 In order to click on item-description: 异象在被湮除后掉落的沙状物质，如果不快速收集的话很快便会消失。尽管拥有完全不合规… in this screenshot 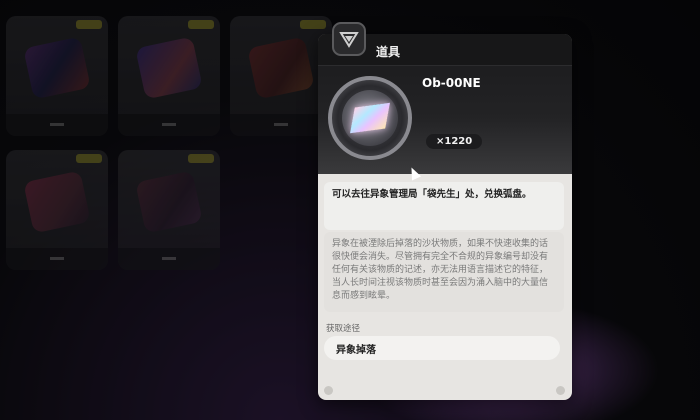, I will do `click(444, 272)`.